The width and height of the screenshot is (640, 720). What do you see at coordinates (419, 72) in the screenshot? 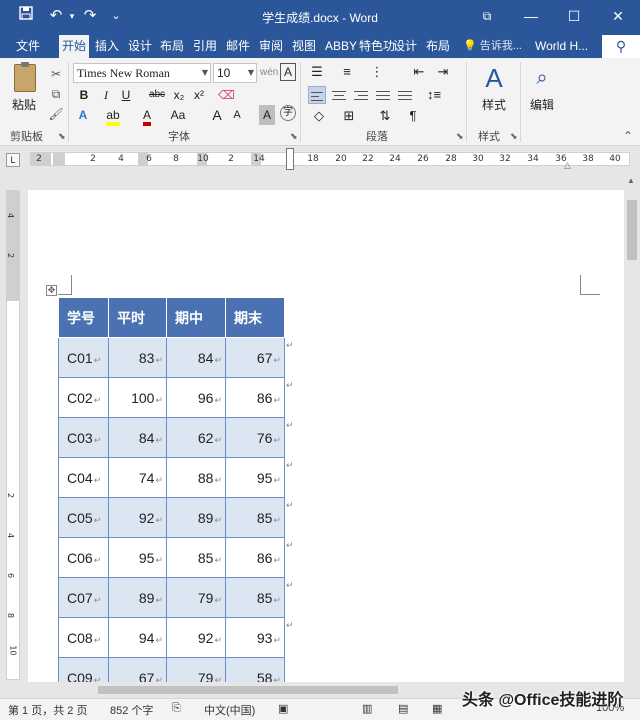
I see `decrease-indent-icon: ⇤` at bounding box center [419, 72].